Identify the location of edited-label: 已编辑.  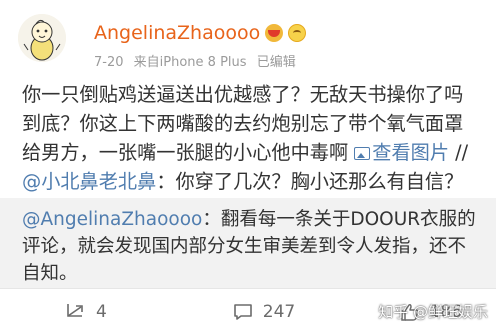
(276, 62).